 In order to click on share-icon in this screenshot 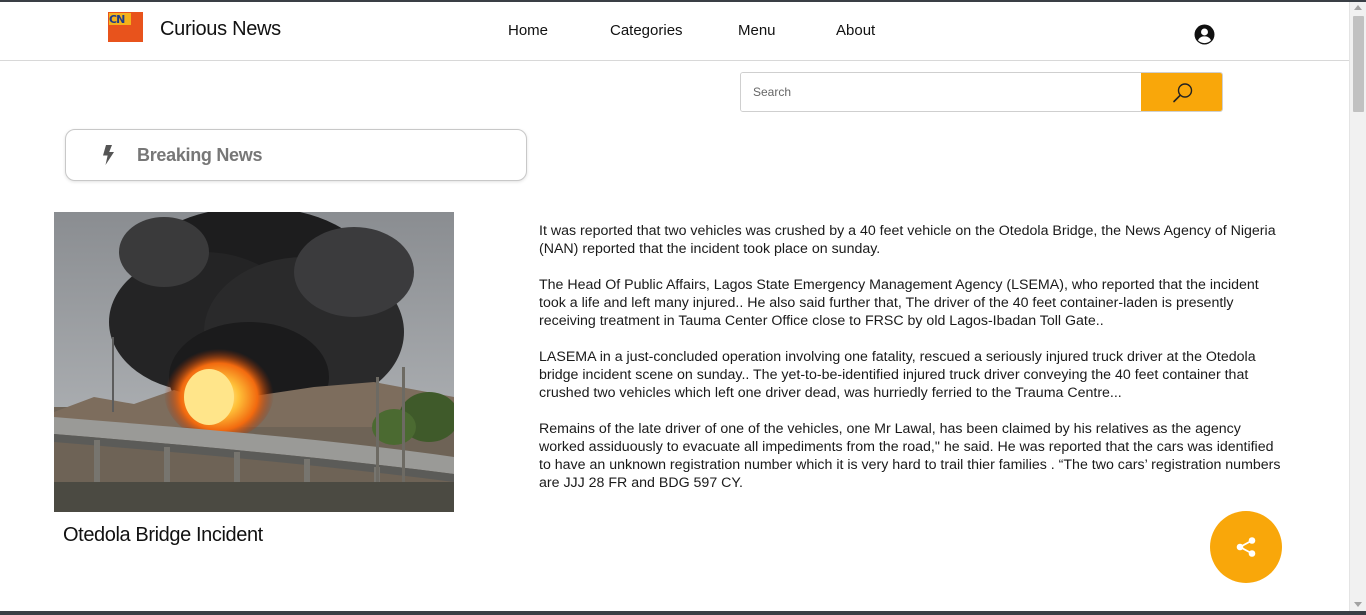, I will do `click(1246, 547)`.